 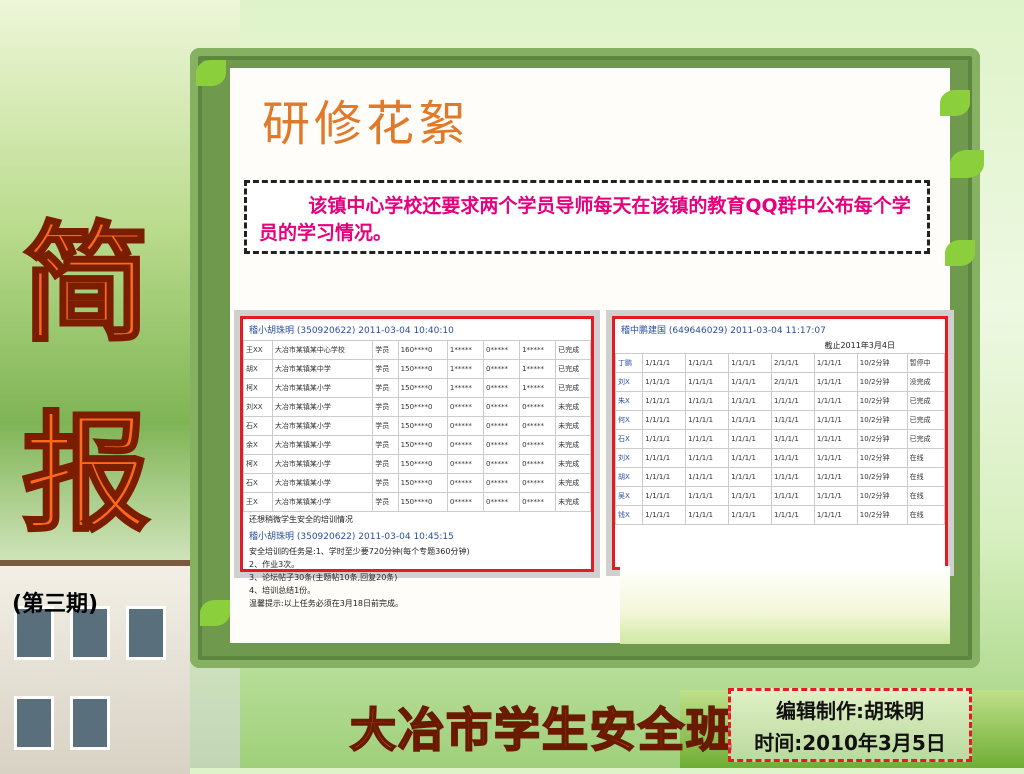 What do you see at coordinates (859, 345) in the screenshot?
I see `chat-subtitle: 截止2011年3月4日` at bounding box center [859, 345].